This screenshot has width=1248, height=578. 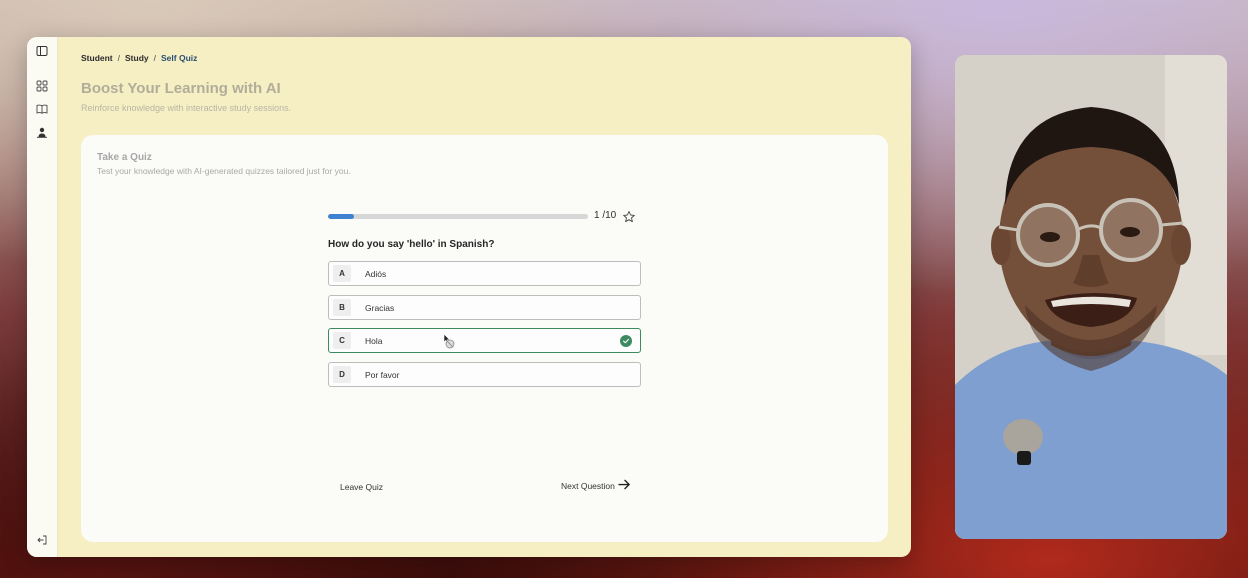 What do you see at coordinates (380, 307) in the screenshot?
I see `option-text: Gracias` at bounding box center [380, 307].